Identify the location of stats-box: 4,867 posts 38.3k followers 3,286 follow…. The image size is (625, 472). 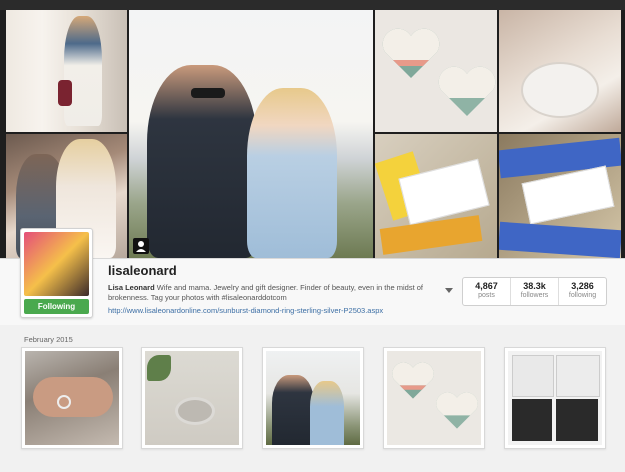
(534, 291).